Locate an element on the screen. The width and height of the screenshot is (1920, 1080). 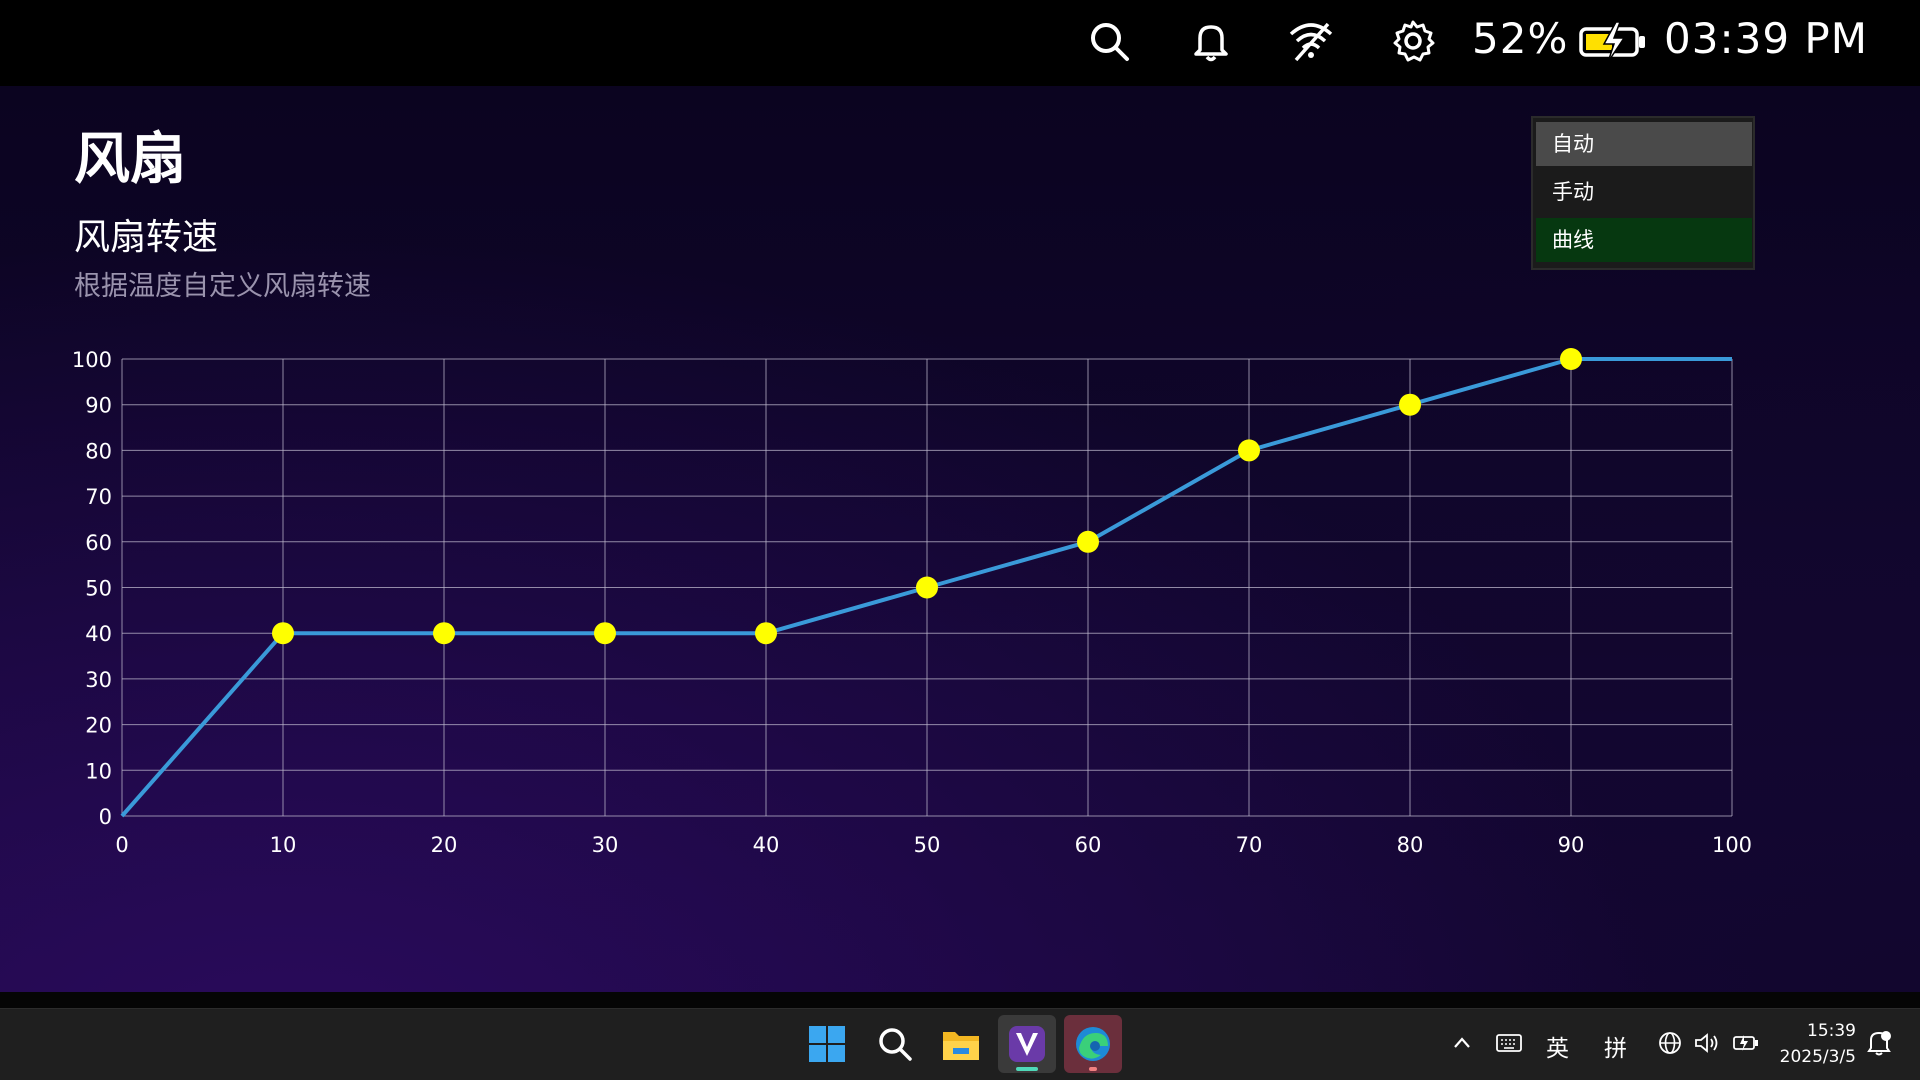
y-tick-label: 30 is located at coordinates (98, 680).